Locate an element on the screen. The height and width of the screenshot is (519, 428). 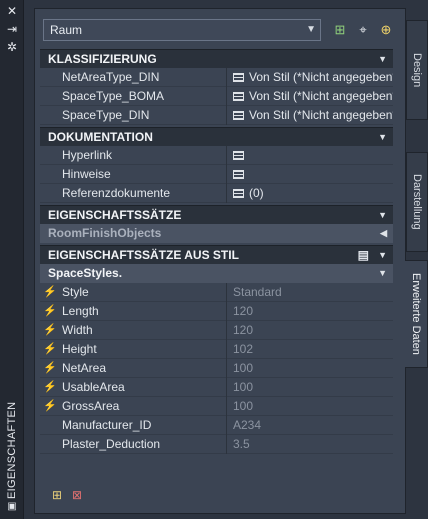
tab-darstellung: Darstellung is located at coordinates (417, 202).